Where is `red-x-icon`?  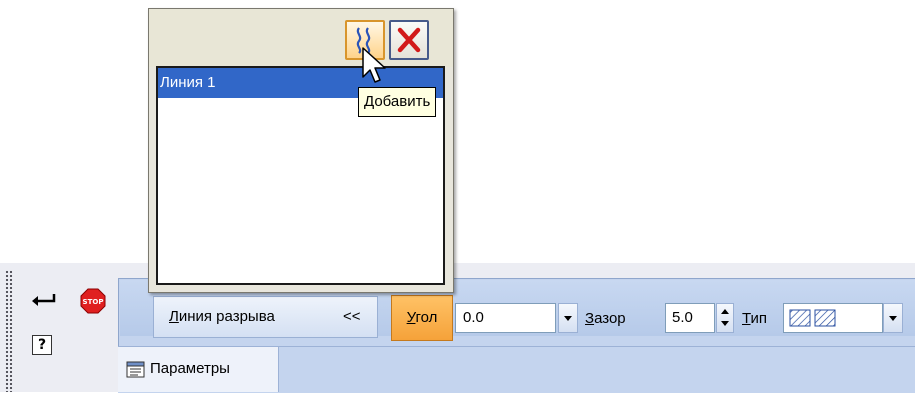
red-x-icon is located at coordinates (409, 40).